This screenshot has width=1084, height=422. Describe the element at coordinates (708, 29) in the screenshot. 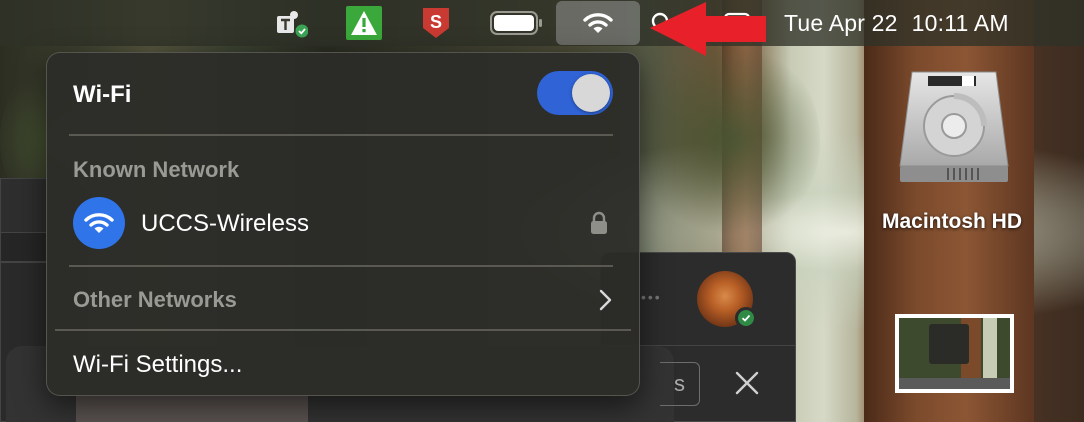

I see `red-arrow-annotation` at that location.